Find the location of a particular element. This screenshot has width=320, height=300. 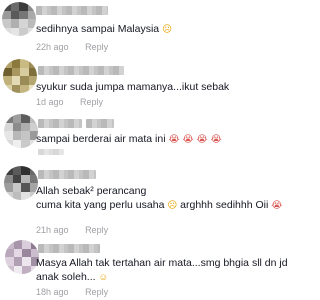

comment-meta: 1d ago Reply is located at coordinates (69, 102).